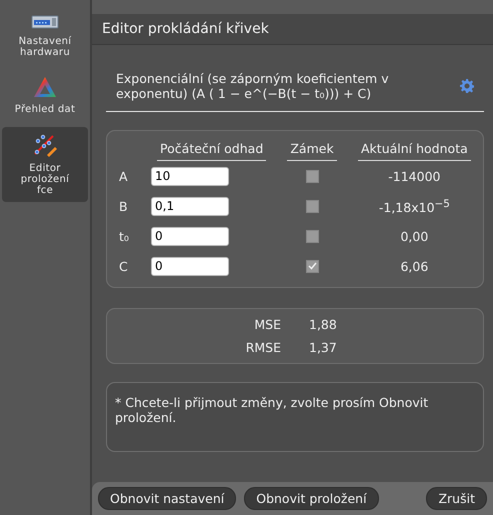  I want to click on column-header: Aktuální hodnota, so click(414, 150).